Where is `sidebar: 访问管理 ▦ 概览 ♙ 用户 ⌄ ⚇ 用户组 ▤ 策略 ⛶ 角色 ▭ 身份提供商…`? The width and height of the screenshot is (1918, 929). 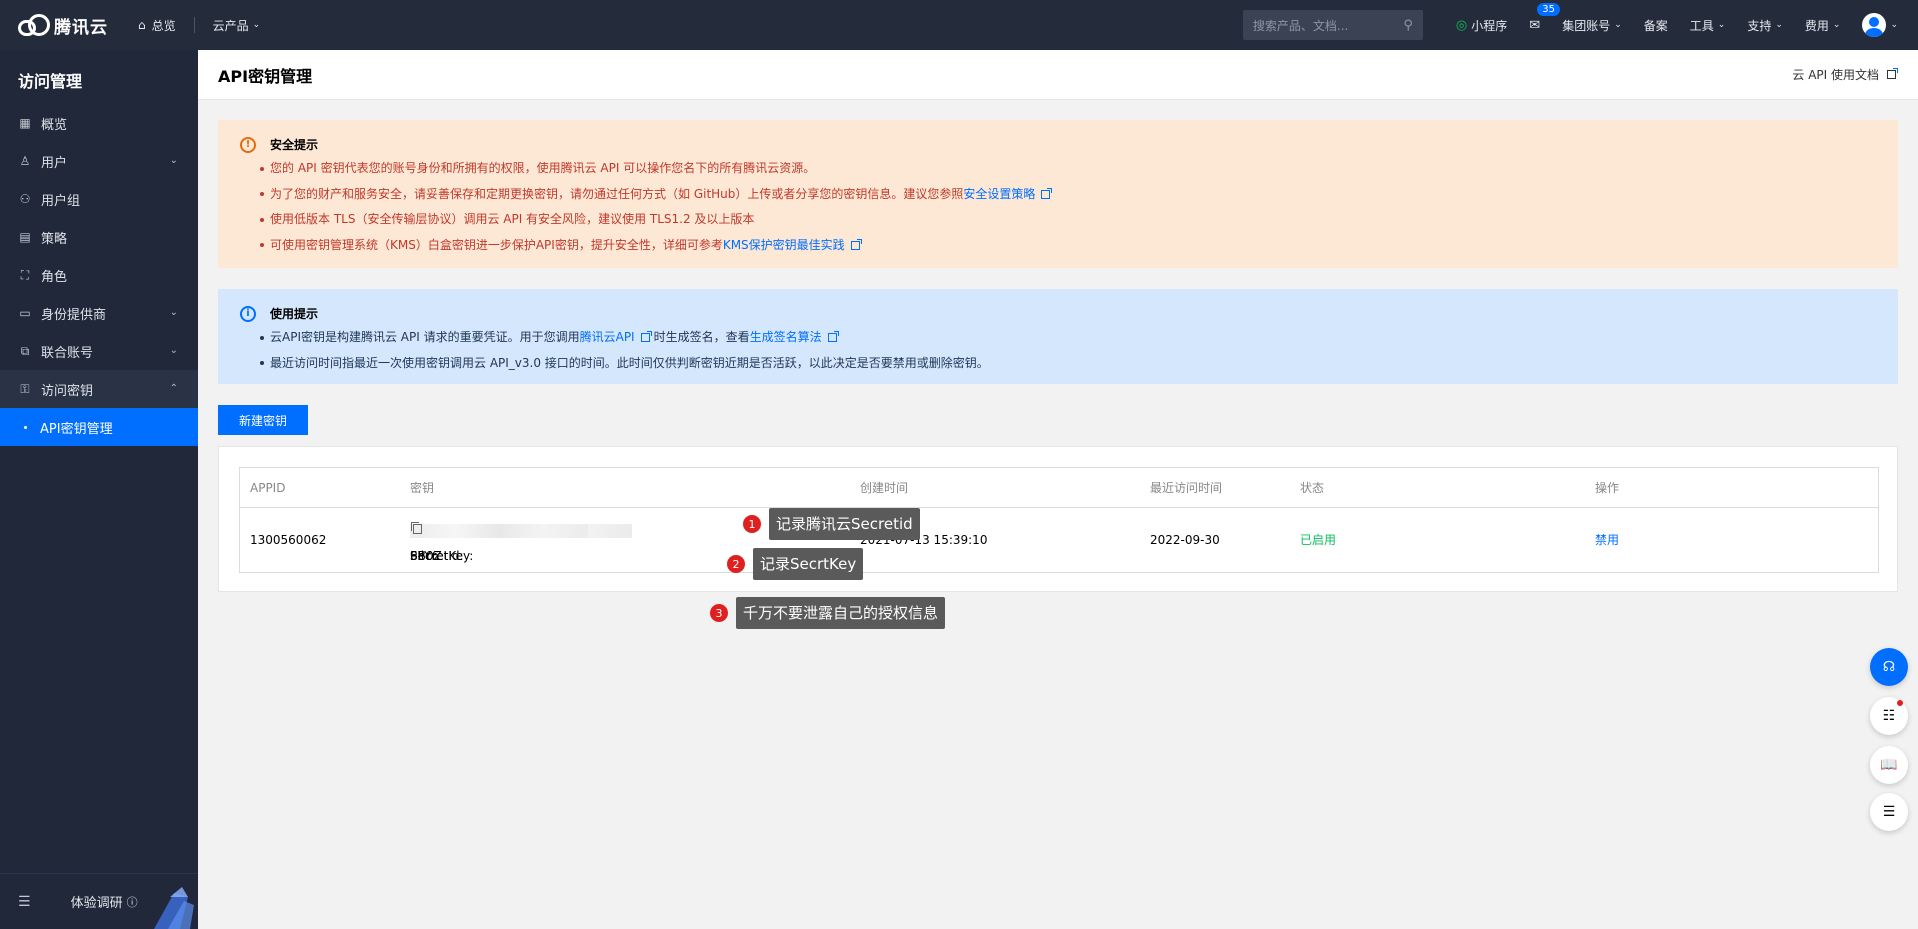
sidebar: 访问管理 ▦ 概览 ♙ 用户 ⌄ ⚇ 用户组 ▤ 策略 ⛶ 角色 ▭ 身份提供商… is located at coordinates (99, 489).